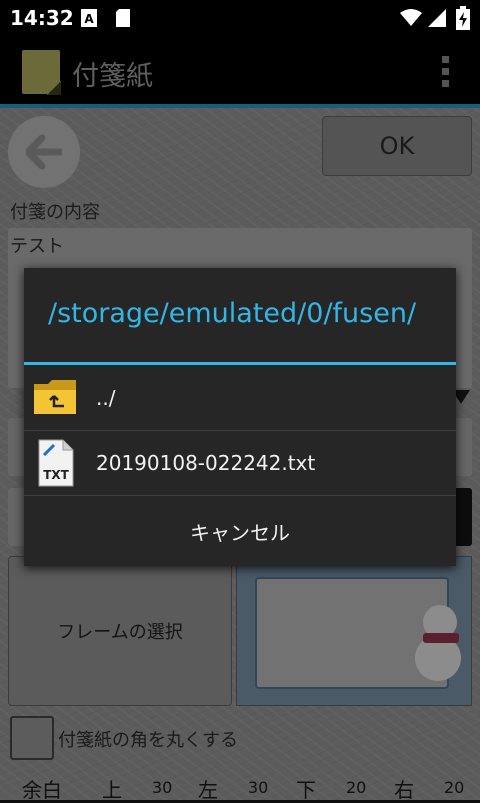 The width and height of the screenshot is (480, 803). I want to click on list-item-parent-folder: ../, so click(240, 398).